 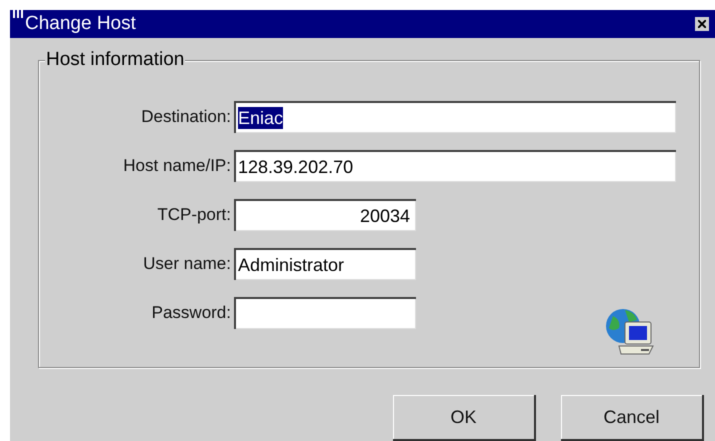 I want to click on field-label: Password:, so click(x=191, y=313).